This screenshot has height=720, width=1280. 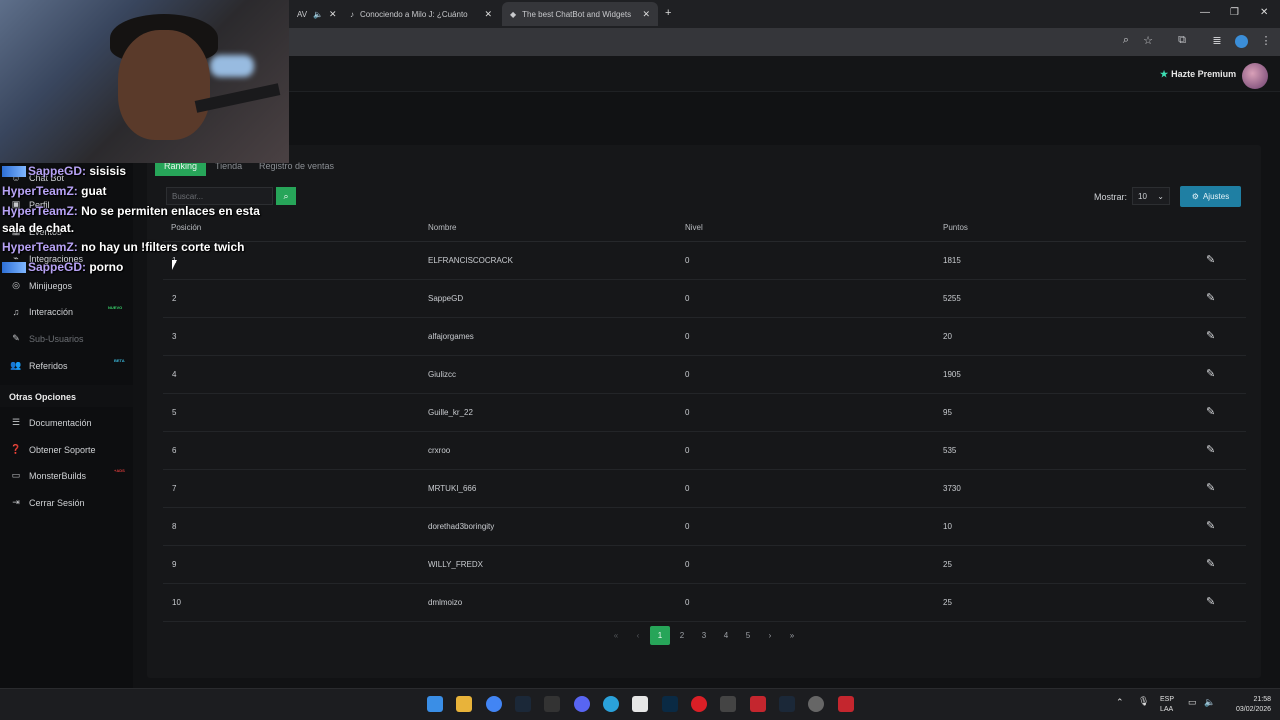 What do you see at coordinates (38, 365) in the screenshot?
I see `sidebar-item-referidos: 👥 Referidos` at bounding box center [38, 365].